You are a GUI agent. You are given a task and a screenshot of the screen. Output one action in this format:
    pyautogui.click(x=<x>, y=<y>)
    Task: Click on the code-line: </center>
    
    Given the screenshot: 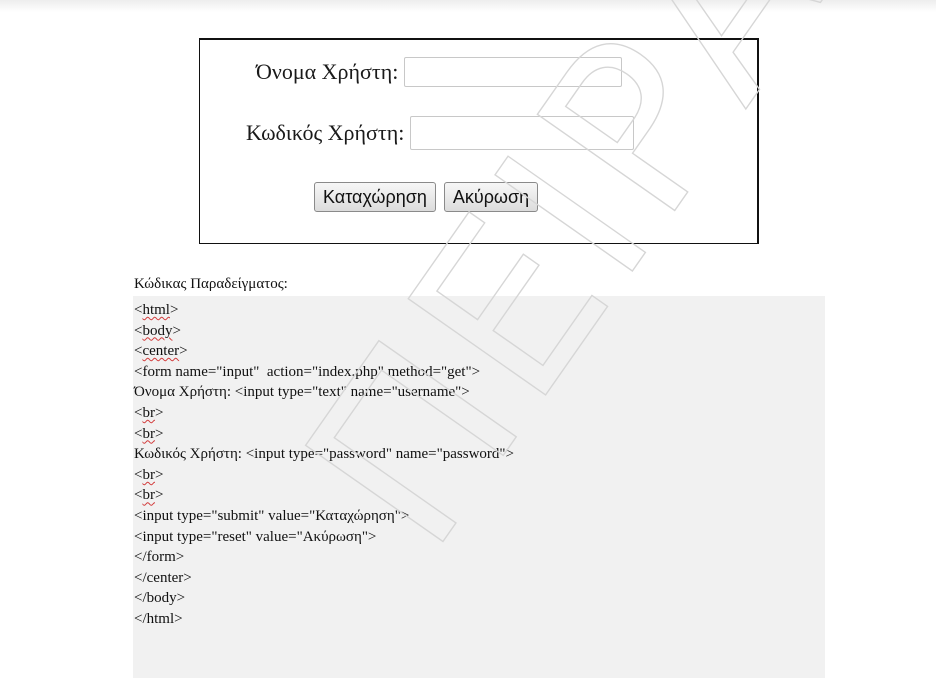 What is the action you would take?
    pyautogui.click(x=163, y=577)
    